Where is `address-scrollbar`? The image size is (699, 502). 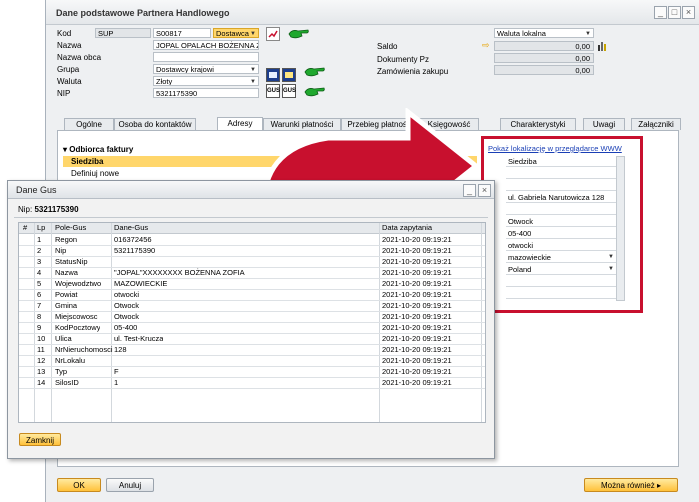
address-scrollbar is located at coordinates (620, 228).